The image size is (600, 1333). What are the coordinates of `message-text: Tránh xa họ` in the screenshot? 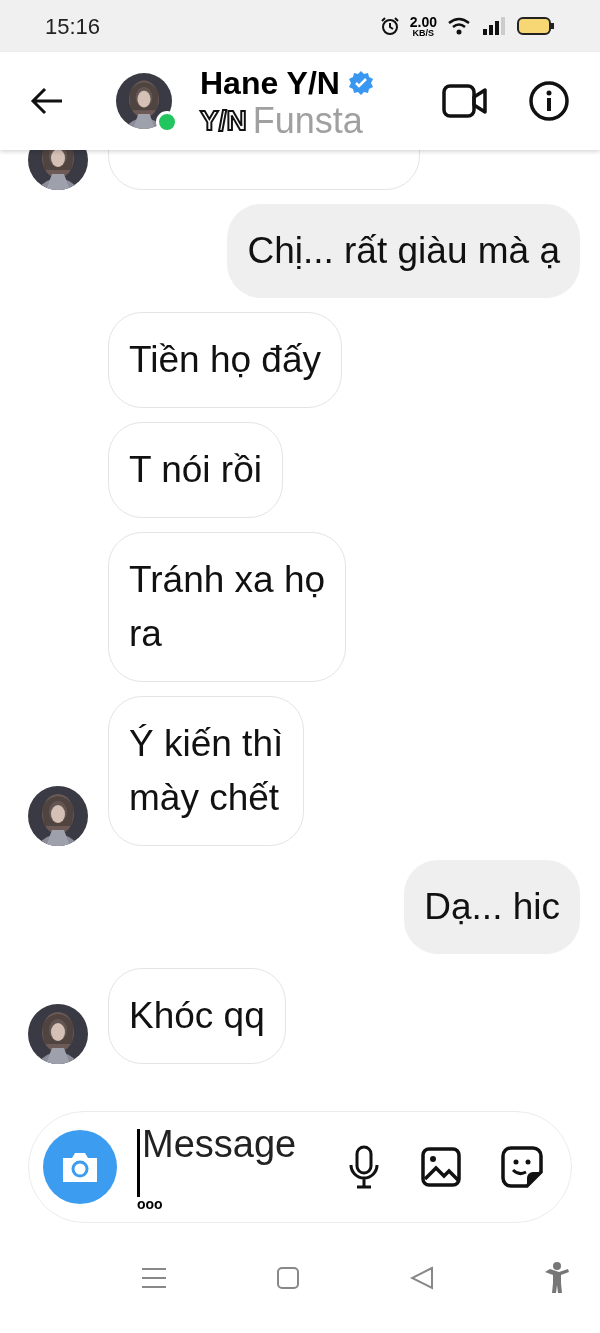 It's located at (227, 580).